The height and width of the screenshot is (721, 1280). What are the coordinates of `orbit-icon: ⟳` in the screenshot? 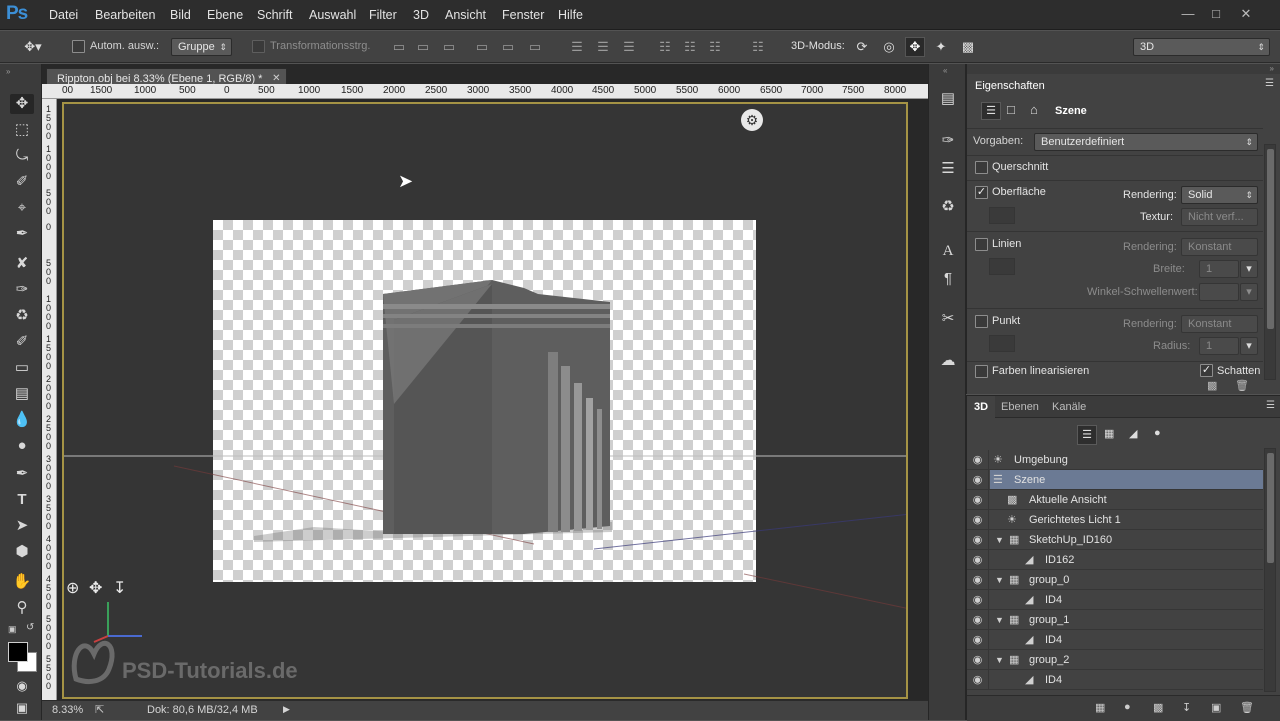 It's located at (862, 47).